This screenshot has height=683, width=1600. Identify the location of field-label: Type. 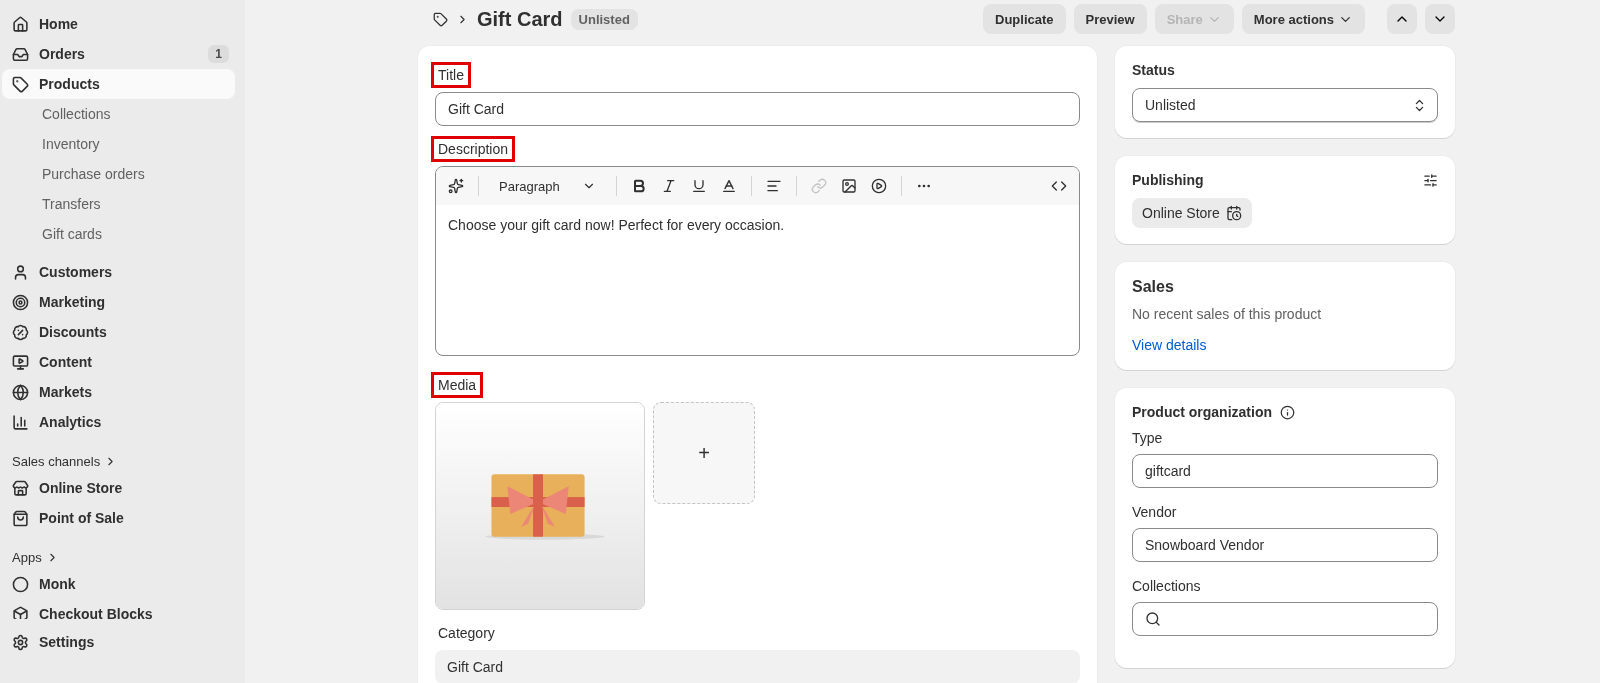
(1148, 438).